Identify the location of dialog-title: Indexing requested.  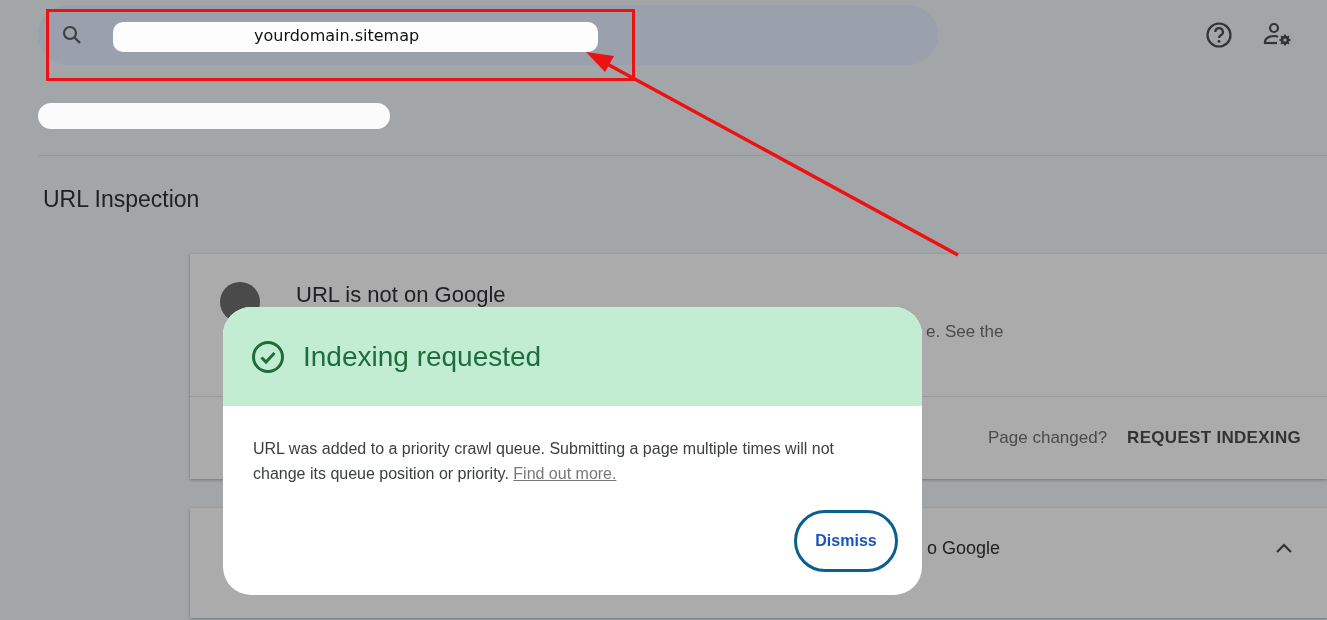
(422, 356).